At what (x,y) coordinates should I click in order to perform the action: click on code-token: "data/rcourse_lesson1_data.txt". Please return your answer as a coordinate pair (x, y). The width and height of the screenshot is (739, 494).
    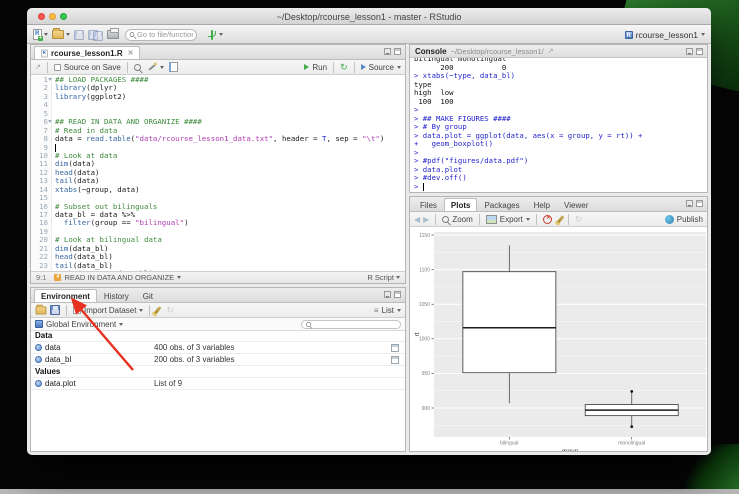
    Looking at the image, I should click on (204, 139).